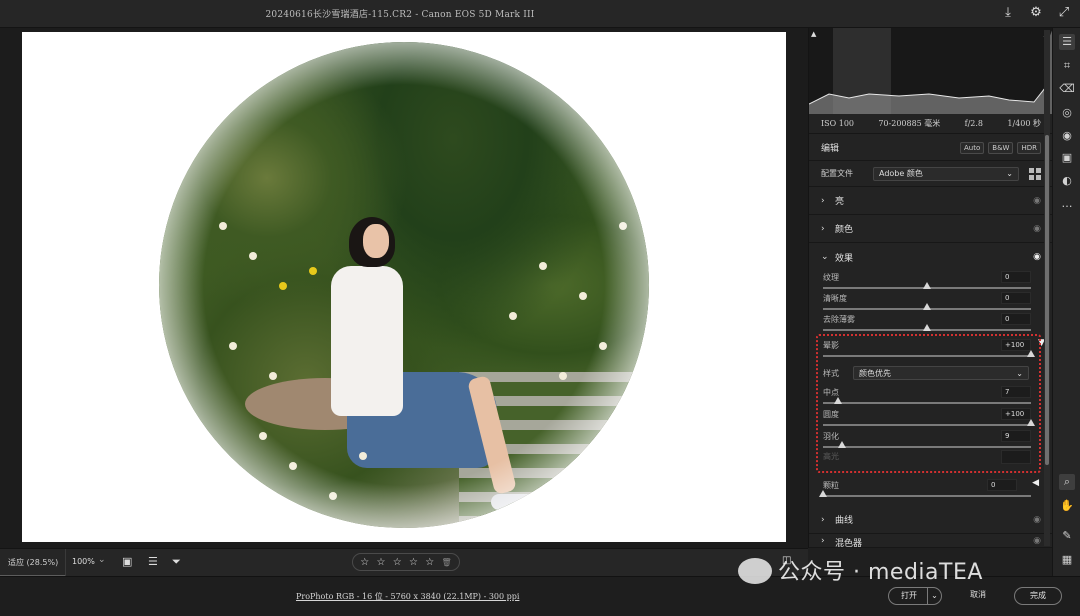  I want to click on hand-icon: ✋, so click(1067, 506).